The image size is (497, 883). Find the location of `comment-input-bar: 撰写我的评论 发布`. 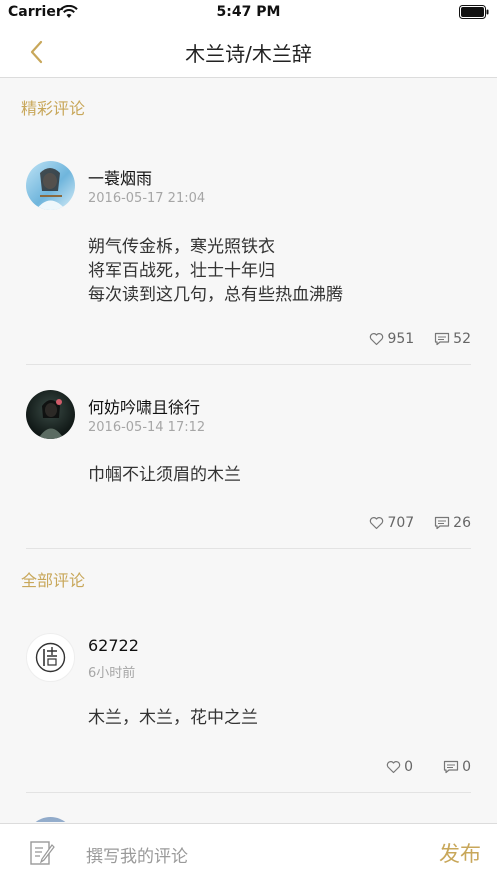

comment-input-bar: 撰写我的评论 发布 is located at coordinates (248, 853).